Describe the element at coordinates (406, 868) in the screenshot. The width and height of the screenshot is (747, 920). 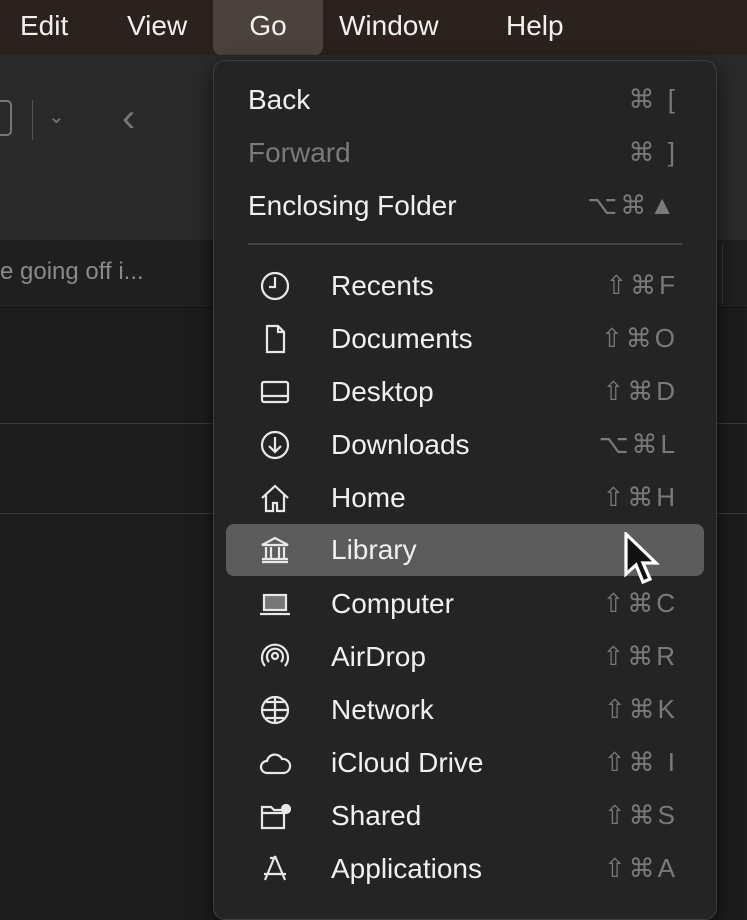
I see `item-label: Applications` at that location.